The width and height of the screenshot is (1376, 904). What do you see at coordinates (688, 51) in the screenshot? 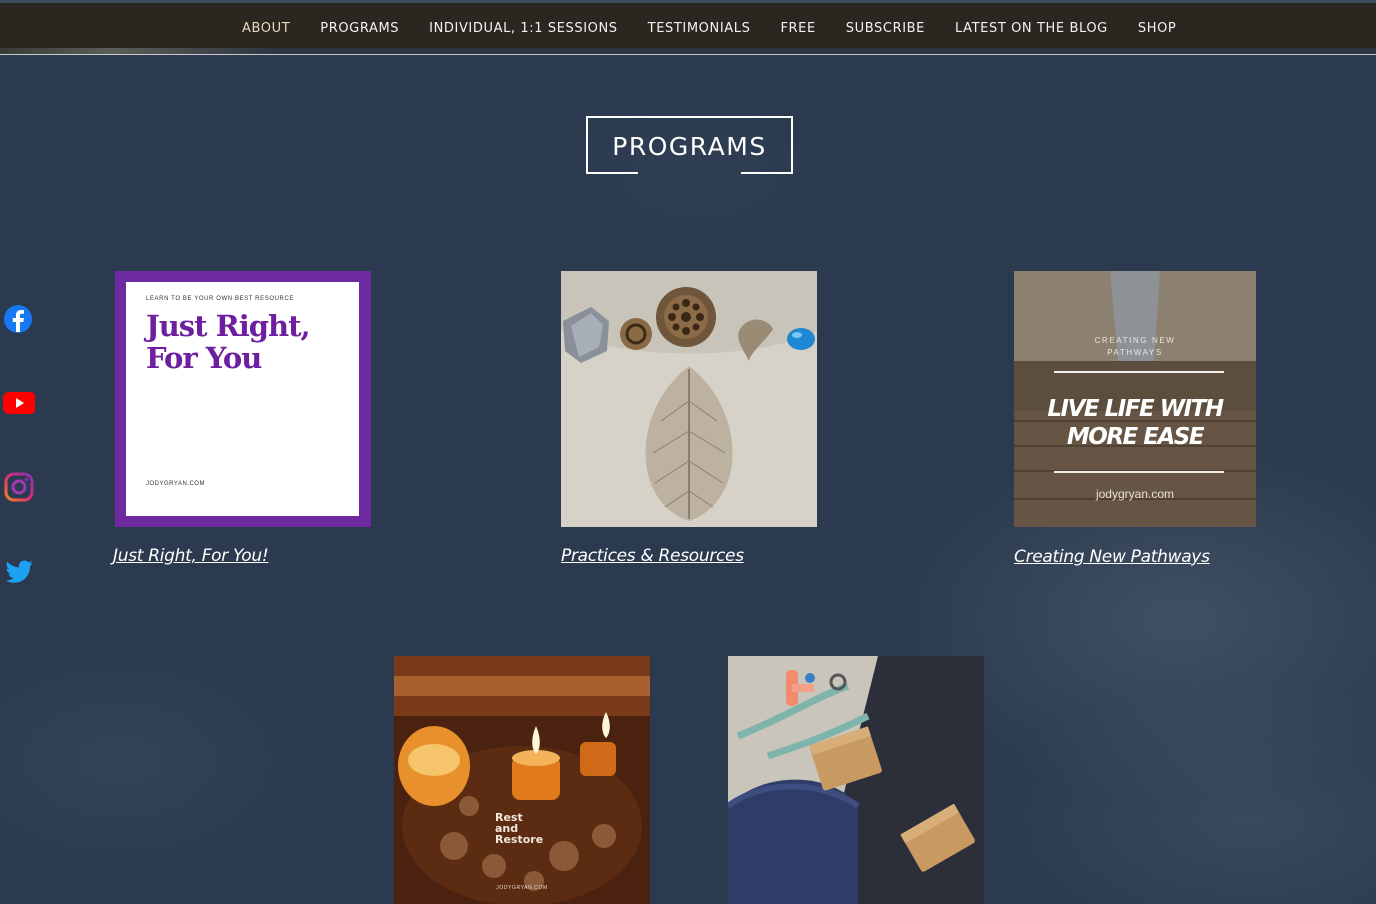
I see `header-image-strip` at bounding box center [688, 51].